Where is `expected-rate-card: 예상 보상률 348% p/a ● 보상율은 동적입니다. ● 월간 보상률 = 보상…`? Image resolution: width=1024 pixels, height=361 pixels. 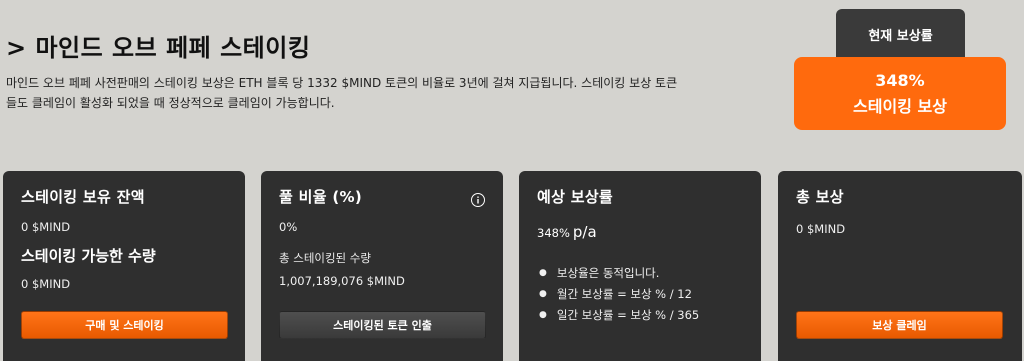 expected-rate-card: 예상 보상률 348% p/a ● 보상율은 동적입니다. ● 월간 보상률 = 보상… is located at coordinates (640, 266).